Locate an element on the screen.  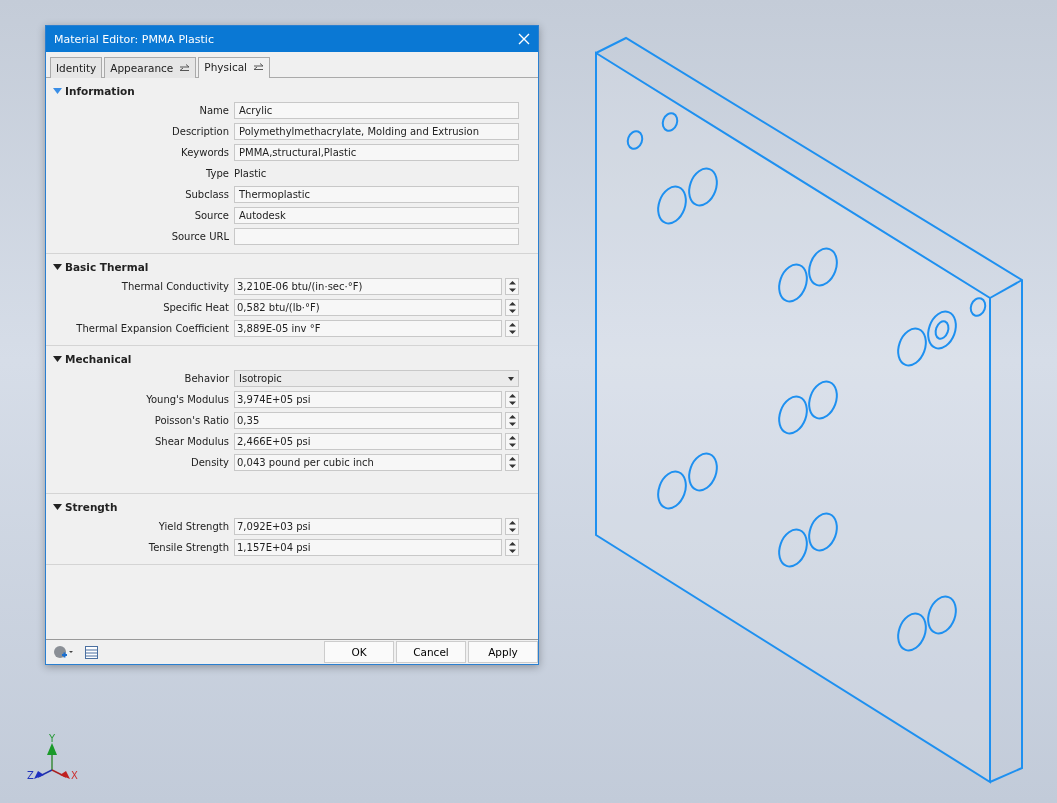
text-field: Acrylic is located at coordinates (376, 110).